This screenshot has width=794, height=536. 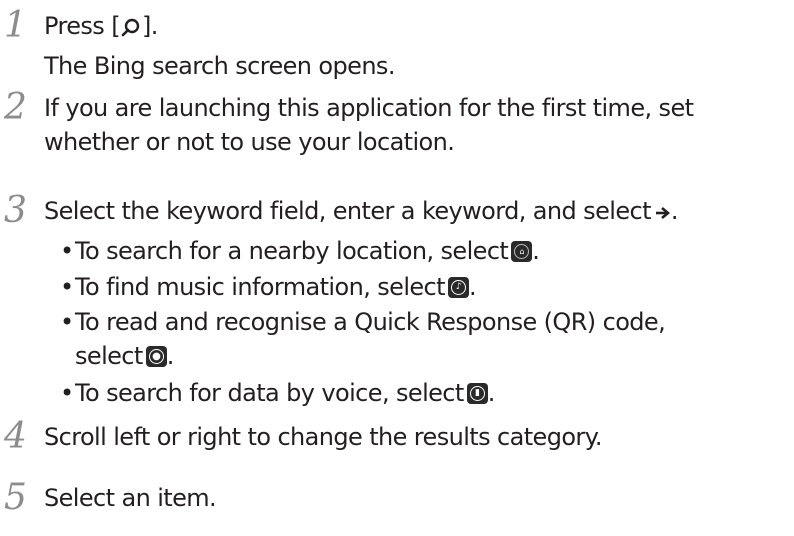 I want to click on step-number: 4, so click(x=15, y=436).